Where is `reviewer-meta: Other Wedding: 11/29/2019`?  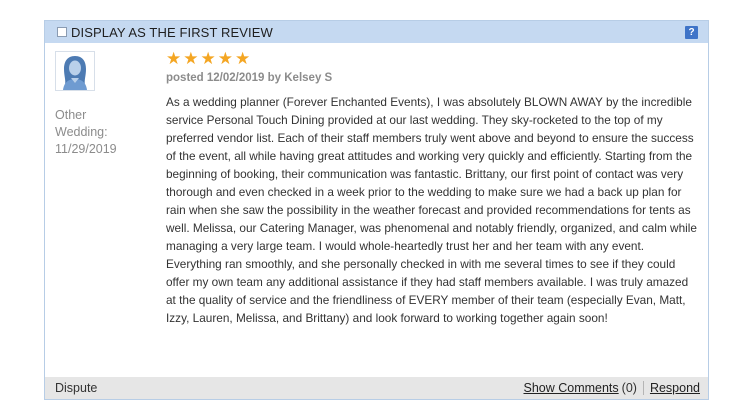 reviewer-meta: Other Wedding: 11/29/2019 is located at coordinates (105, 132).